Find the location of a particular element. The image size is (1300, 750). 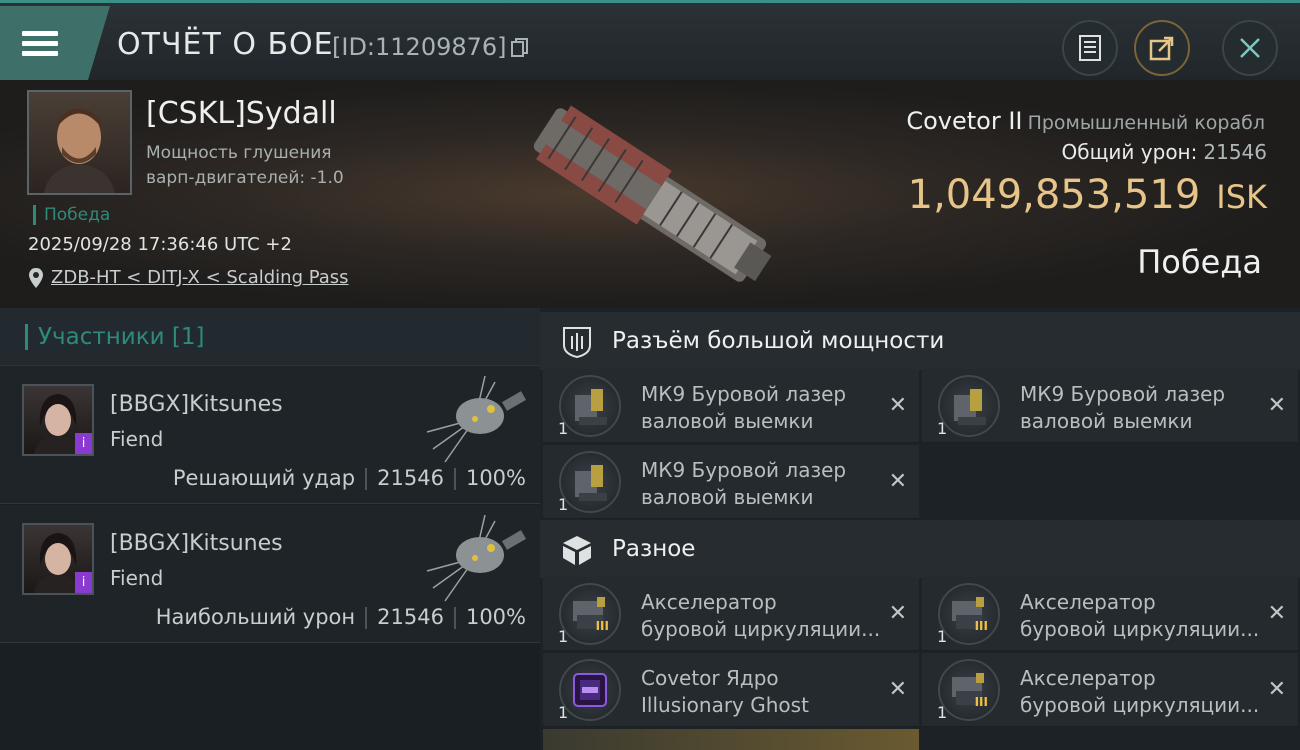

share-icon is located at coordinates (1161, 48).